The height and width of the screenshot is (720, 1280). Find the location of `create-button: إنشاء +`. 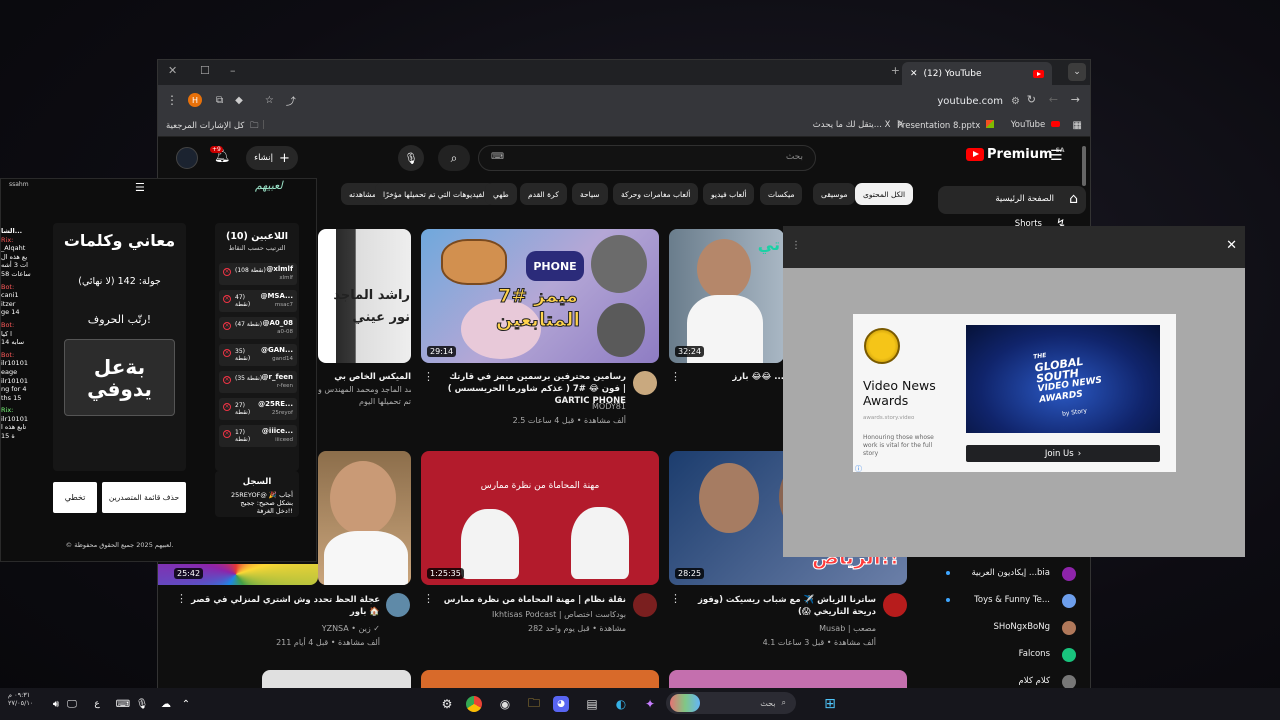

create-button: إنشاء + is located at coordinates (272, 158).